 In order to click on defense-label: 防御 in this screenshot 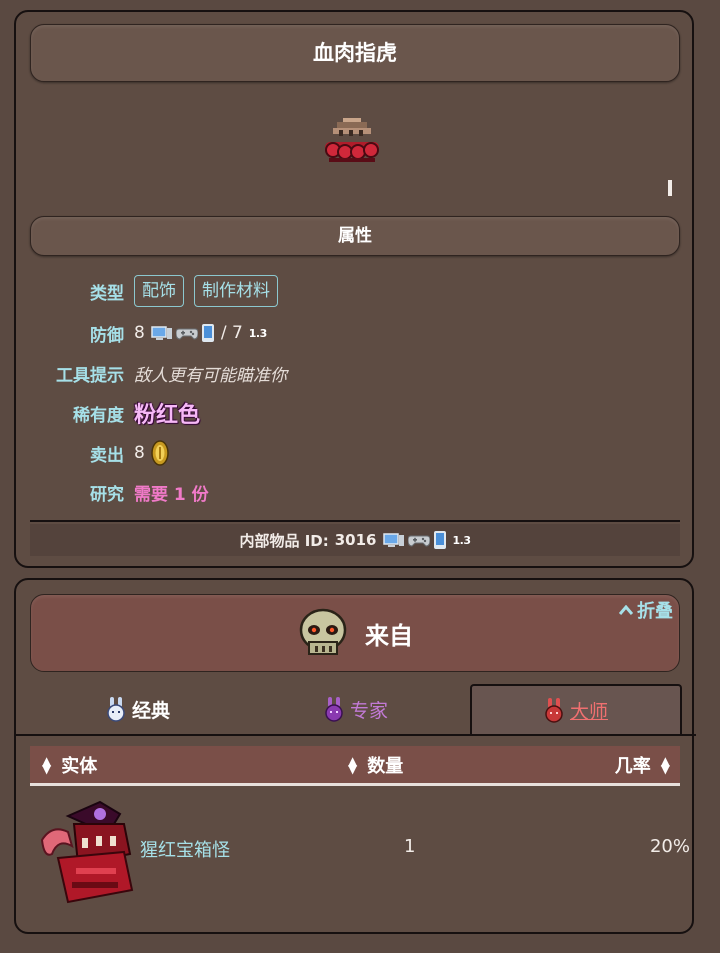, I will do `click(107, 335)`.